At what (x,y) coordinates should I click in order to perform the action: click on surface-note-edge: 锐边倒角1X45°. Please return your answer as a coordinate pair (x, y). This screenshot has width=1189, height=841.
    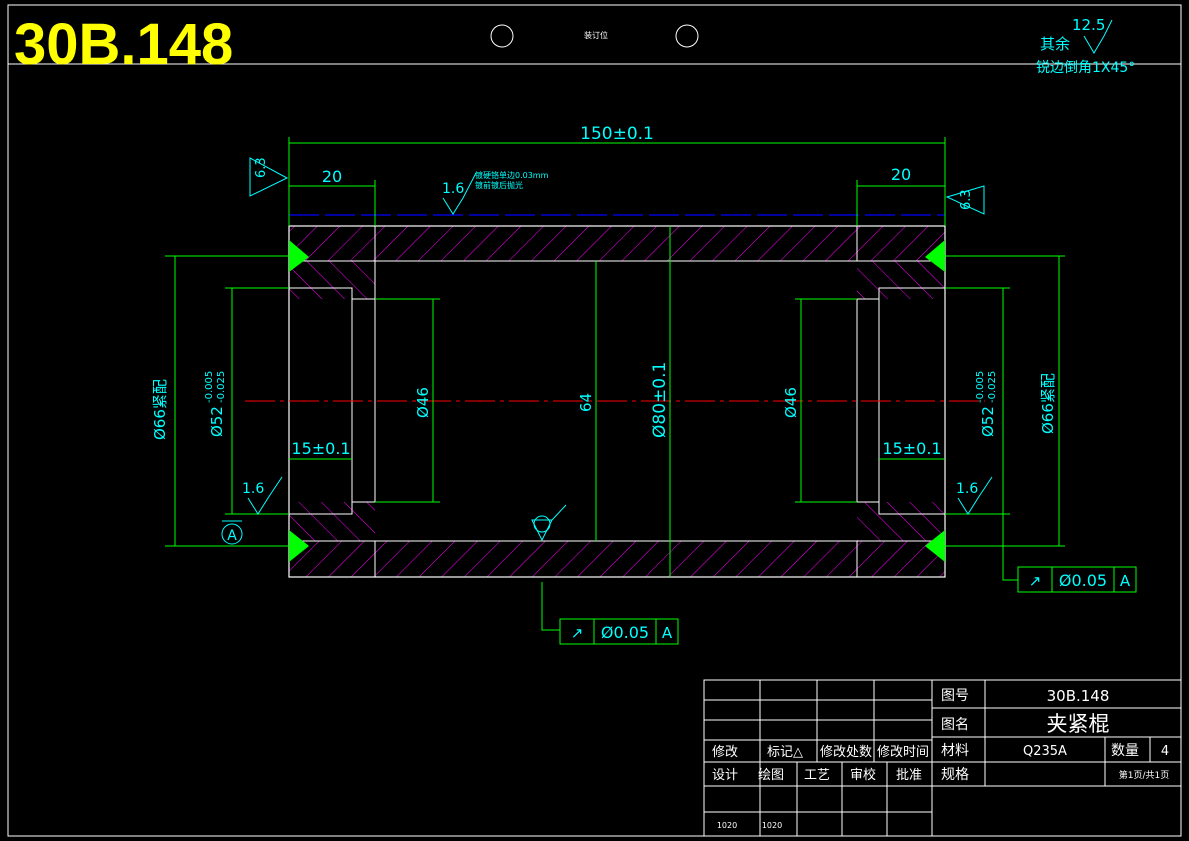
    Looking at the image, I should click on (1085, 68).